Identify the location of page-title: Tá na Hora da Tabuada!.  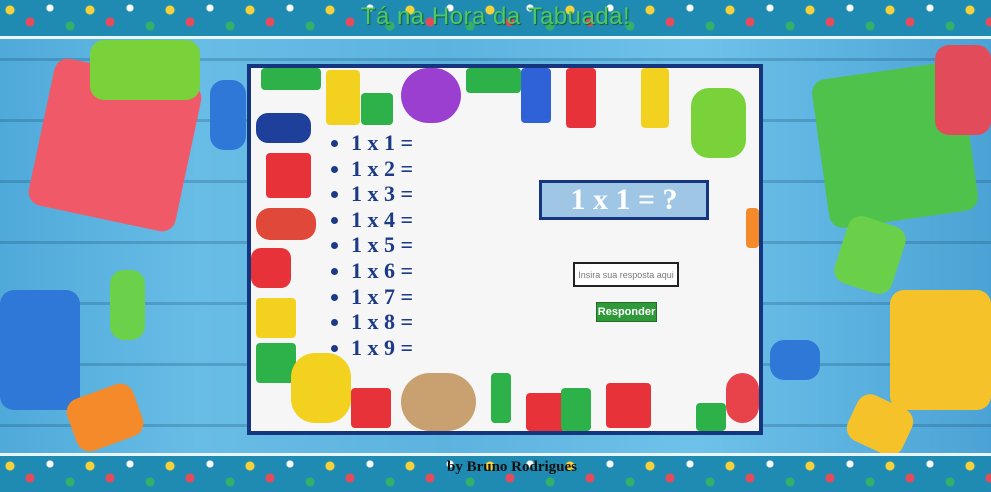
(495, 16).